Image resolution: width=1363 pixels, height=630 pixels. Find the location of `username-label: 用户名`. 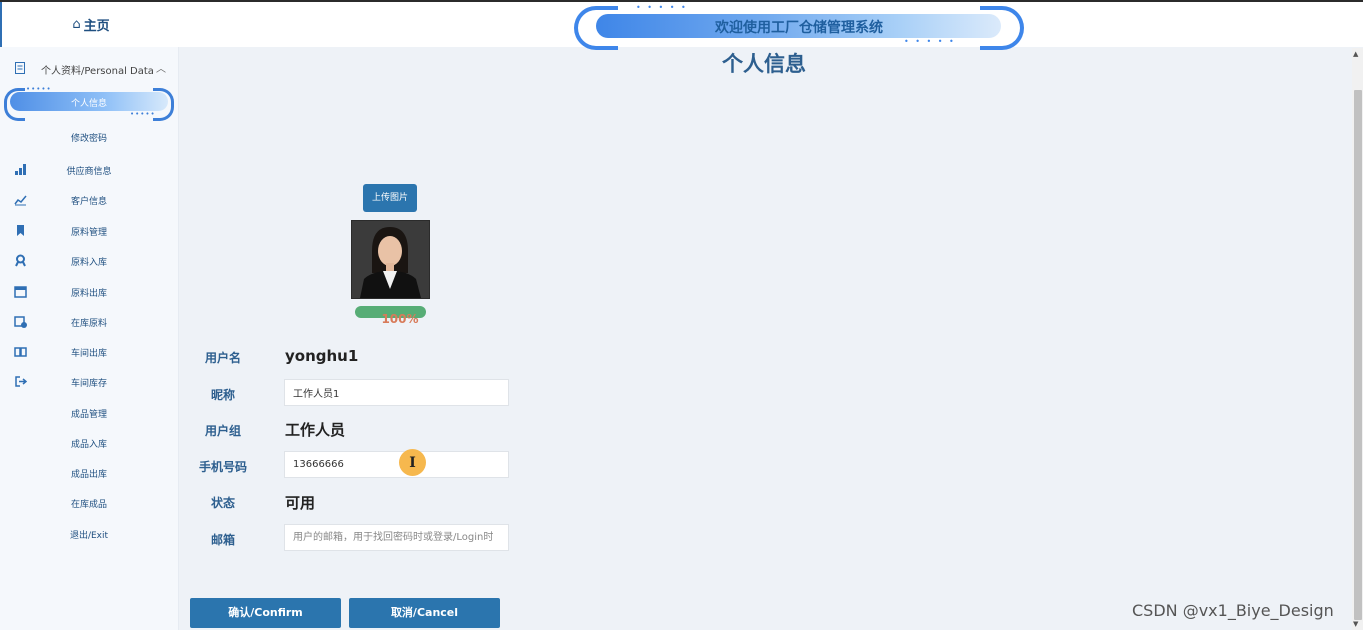

username-label: 用户名 is located at coordinates (222, 358).